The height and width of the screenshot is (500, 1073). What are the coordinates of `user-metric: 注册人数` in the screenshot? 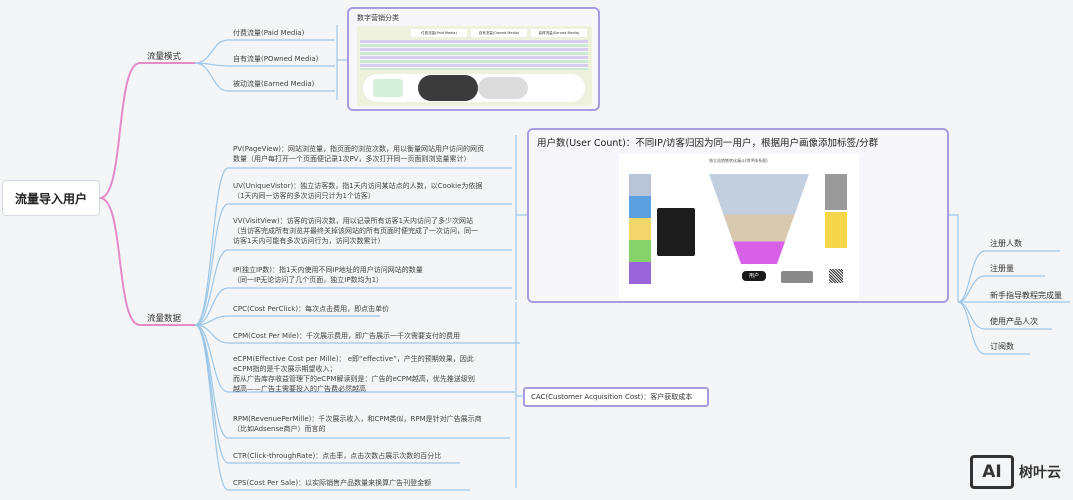 It's located at (1006, 243).